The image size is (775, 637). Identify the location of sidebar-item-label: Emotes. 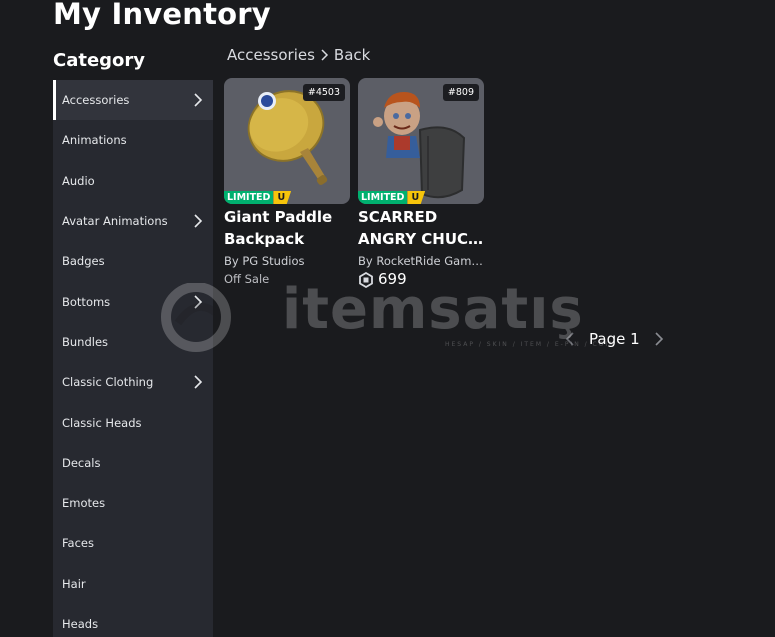
(84, 503).